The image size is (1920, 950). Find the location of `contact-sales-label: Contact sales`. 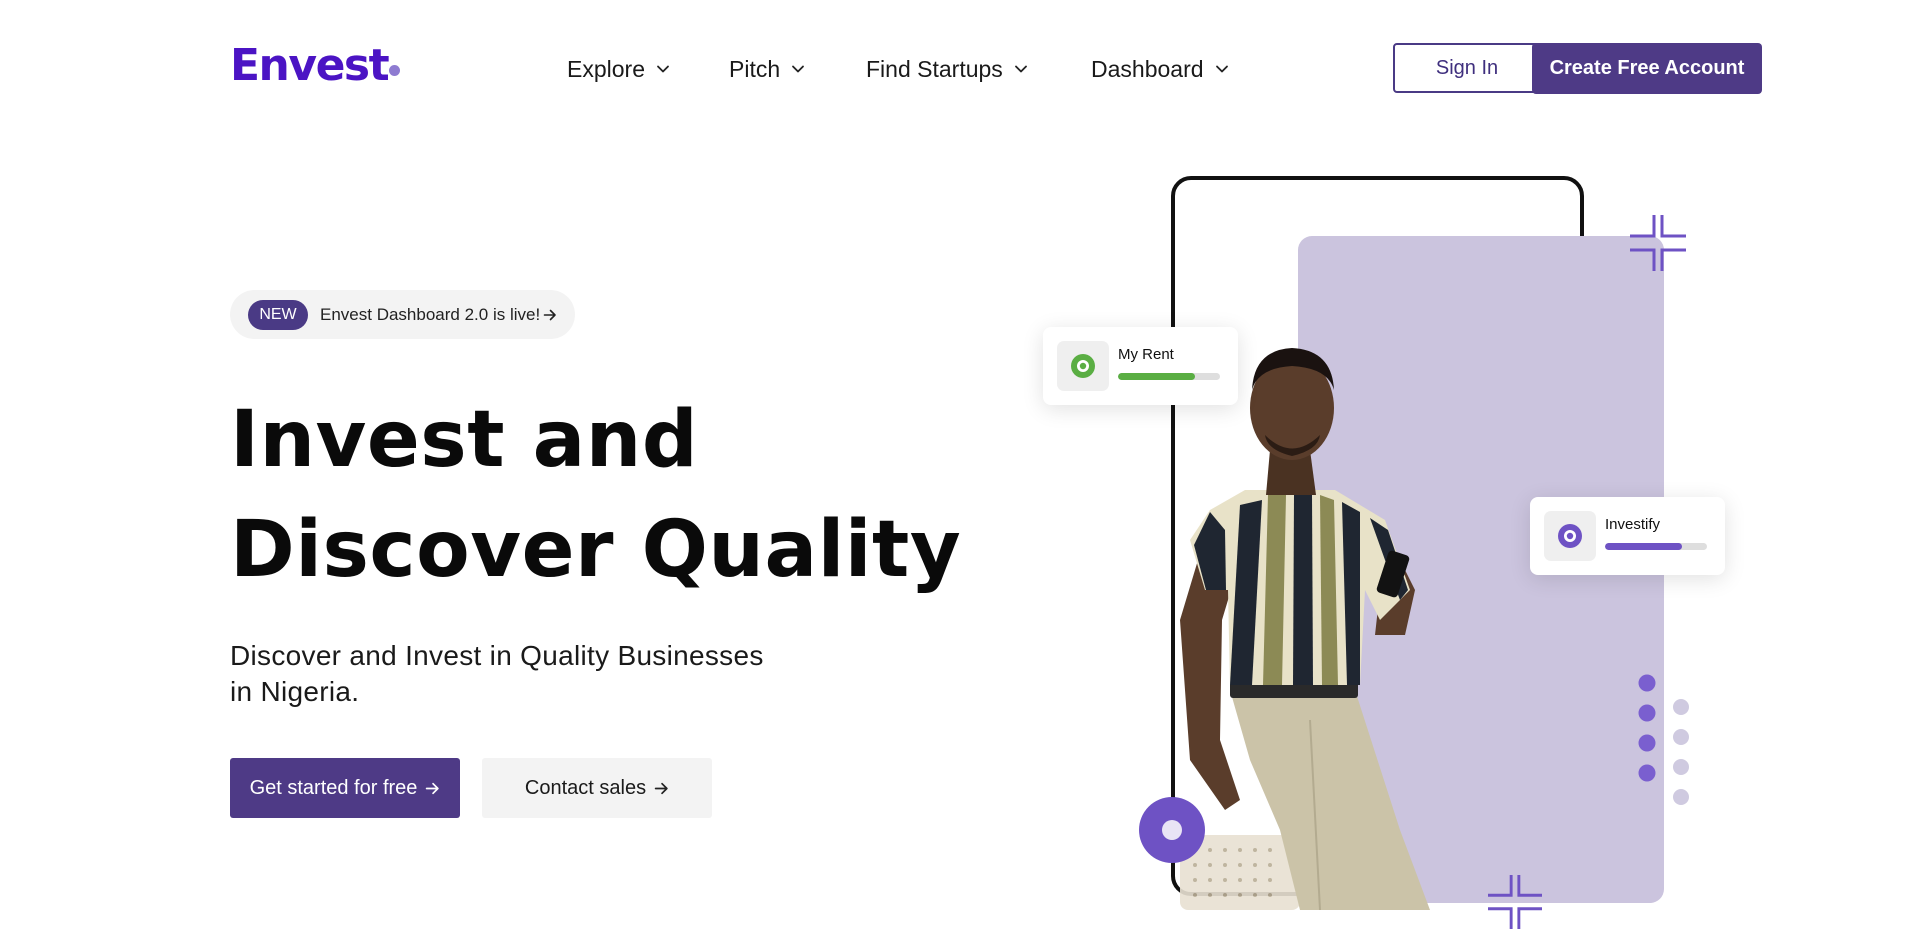

contact-sales-label: Contact sales is located at coordinates (585, 787).